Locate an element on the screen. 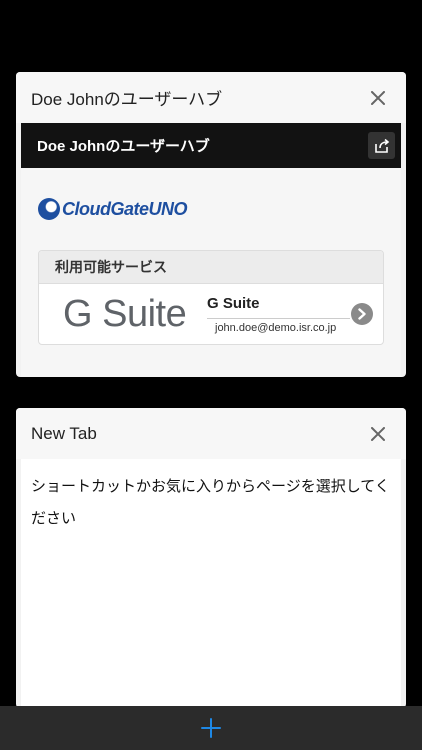  tab-card-header: New Tab is located at coordinates (211, 433).